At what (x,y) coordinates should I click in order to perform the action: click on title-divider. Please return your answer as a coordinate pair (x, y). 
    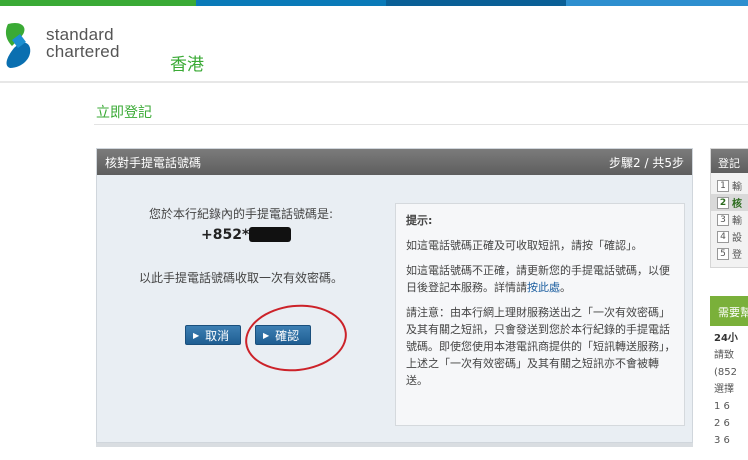
    Looking at the image, I should click on (421, 124).